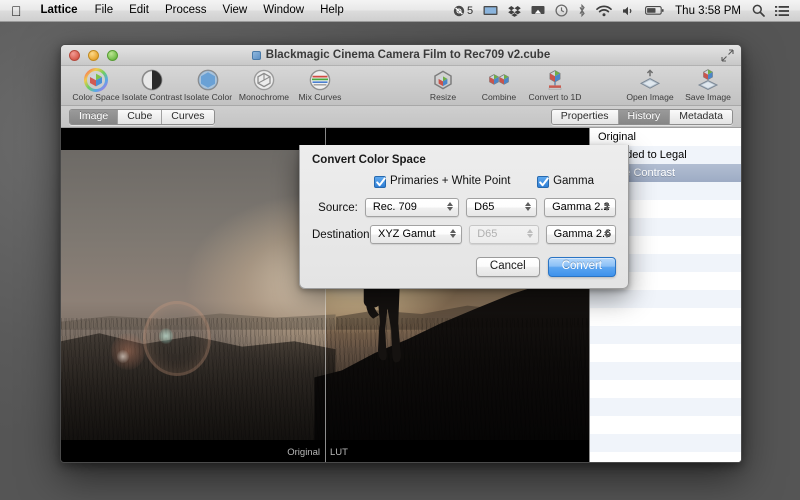 The image size is (800, 500). I want to click on destination-gamut-select: XYZ Gamut, so click(416, 234).